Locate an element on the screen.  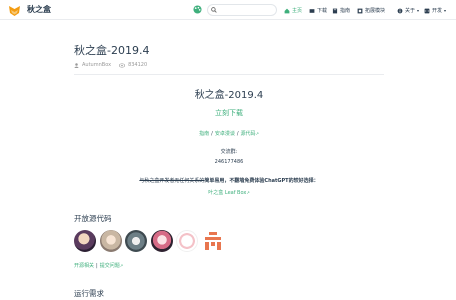
view-count: 834120 is located at coordinates (138, 65).